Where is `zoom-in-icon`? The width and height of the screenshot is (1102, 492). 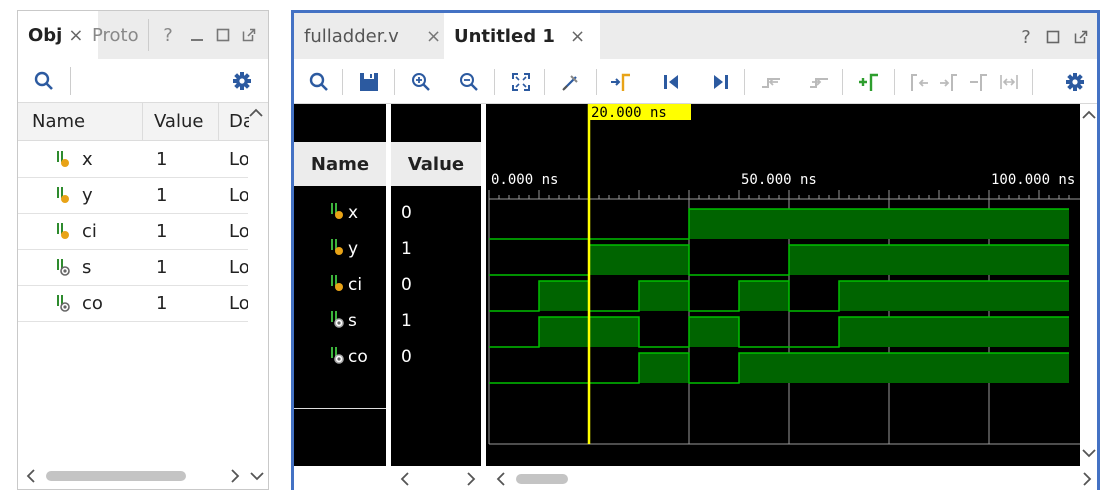 zoom-in-icon is located at coordinates (421, 82).